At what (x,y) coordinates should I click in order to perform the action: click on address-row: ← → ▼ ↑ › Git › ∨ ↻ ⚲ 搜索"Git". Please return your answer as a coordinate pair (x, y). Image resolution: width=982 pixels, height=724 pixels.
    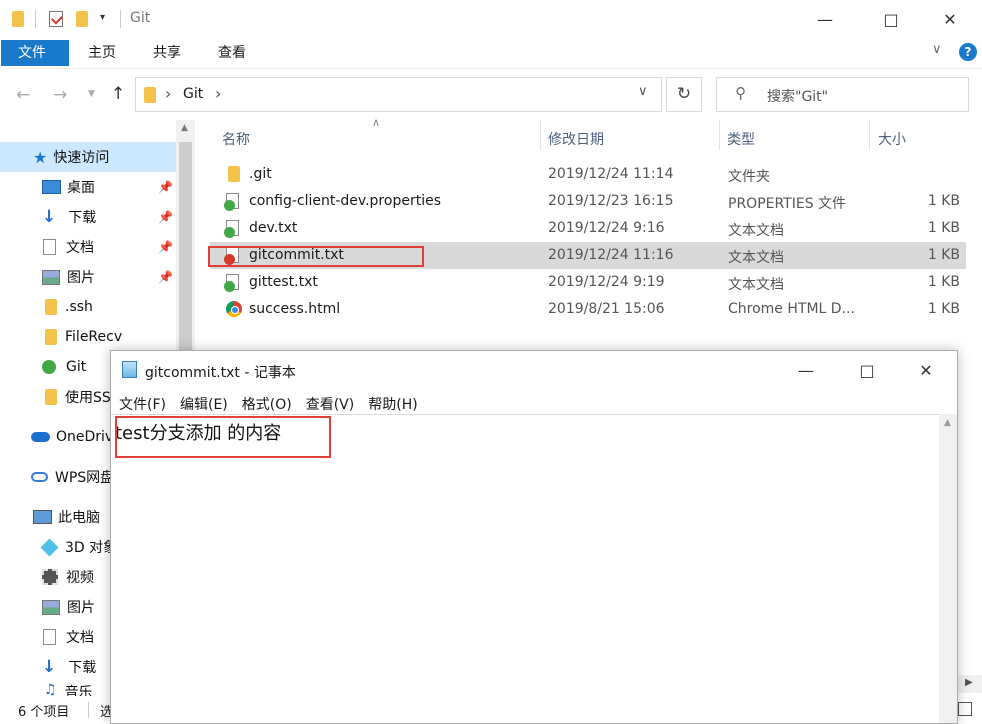
    Looking at the image, I should click on (491, 94).